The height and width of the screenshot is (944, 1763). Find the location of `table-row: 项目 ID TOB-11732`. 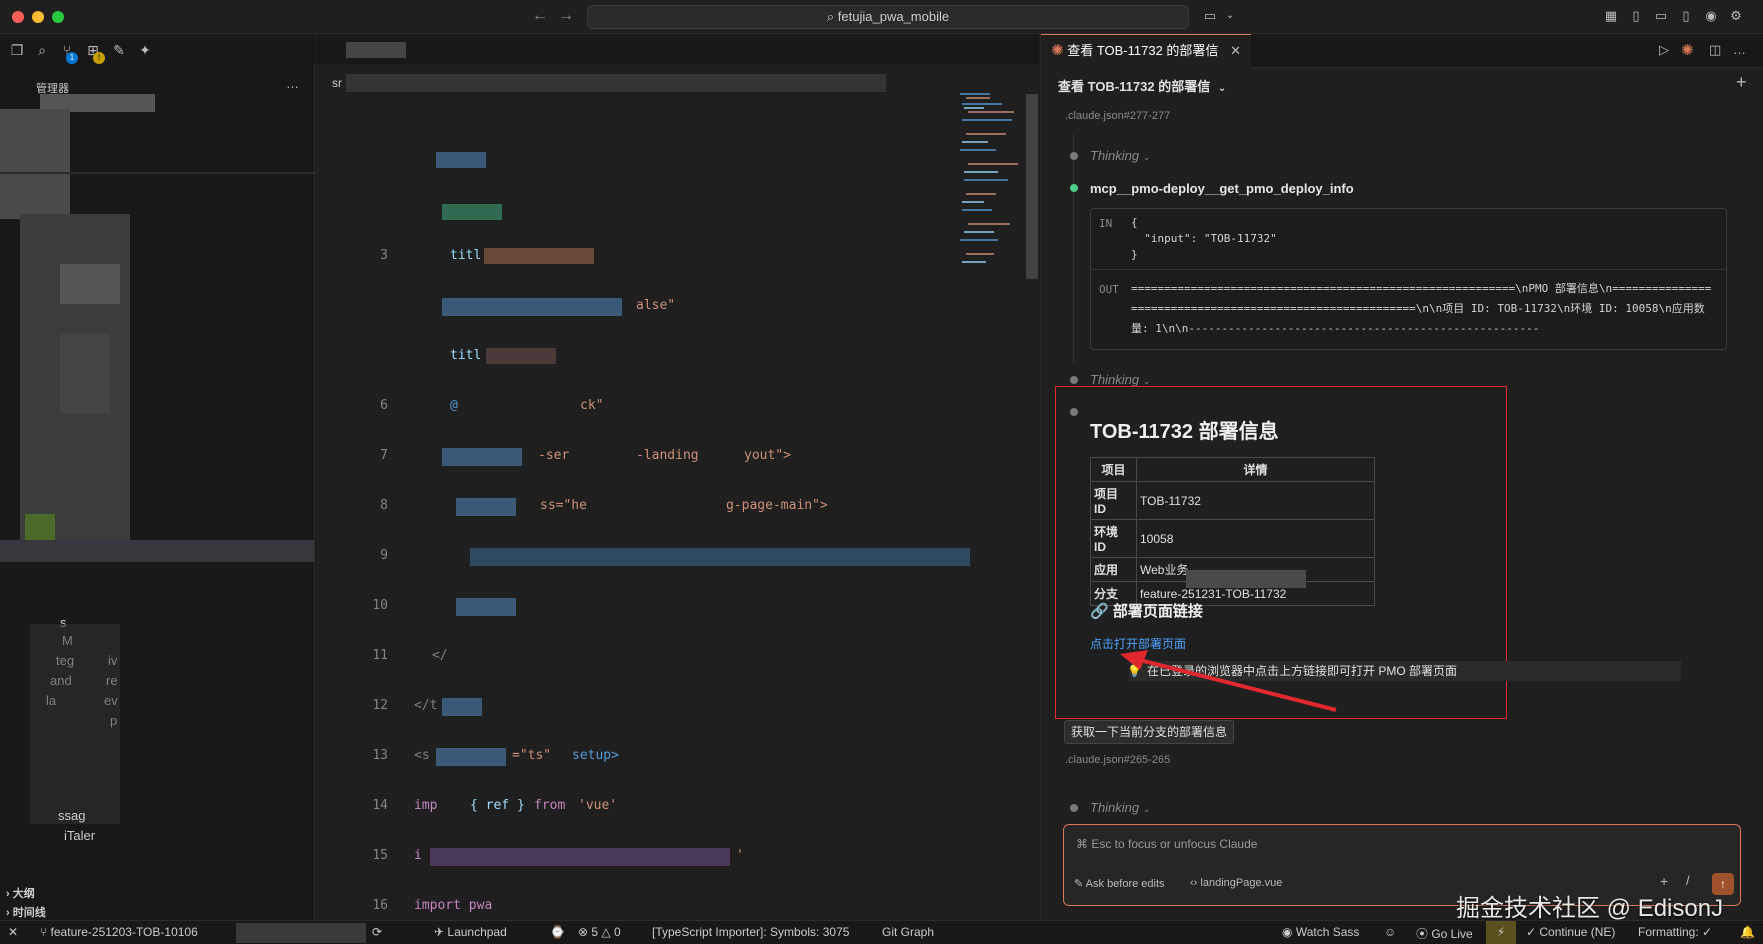

table-row: 项目 ID TOB-11732 is located at coordinates (1232, 500).